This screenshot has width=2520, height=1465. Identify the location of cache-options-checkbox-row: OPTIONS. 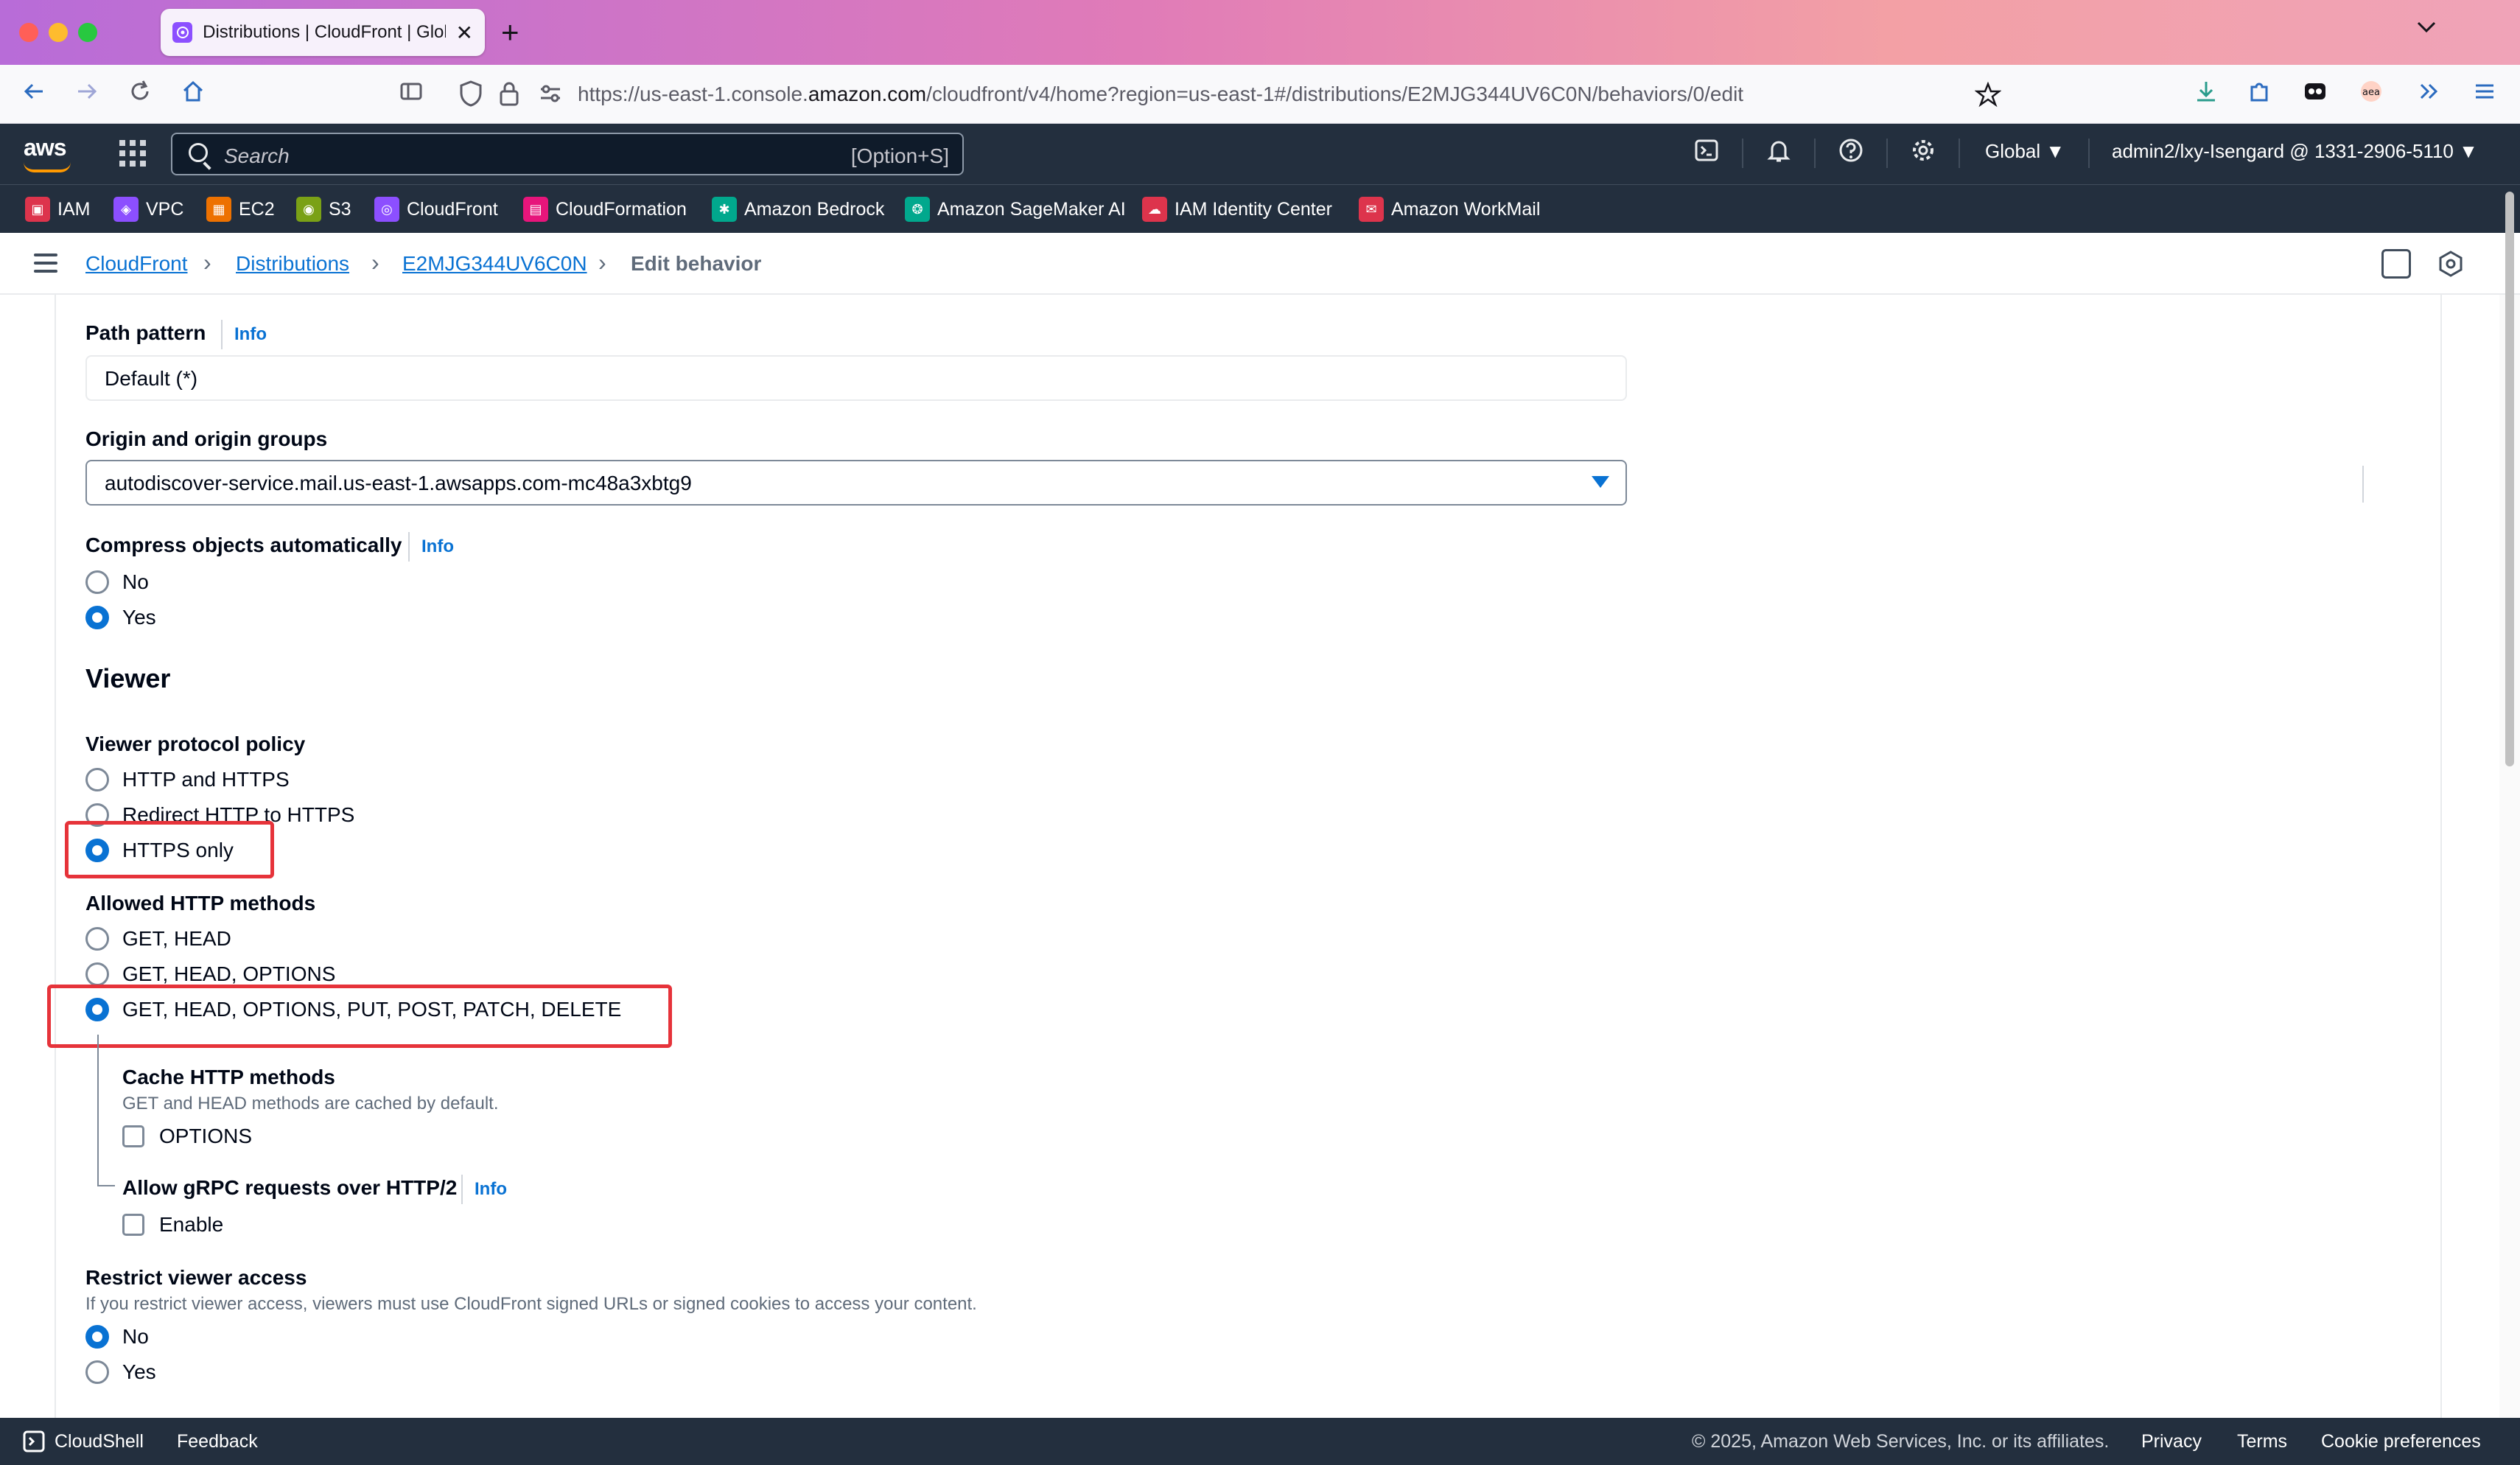
(187, 1136).